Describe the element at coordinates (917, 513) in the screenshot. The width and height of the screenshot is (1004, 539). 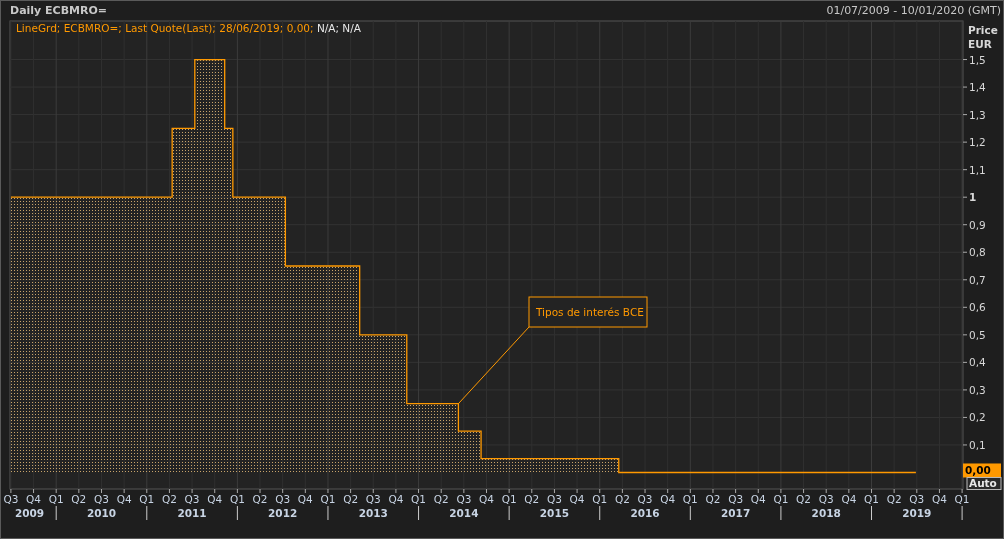
I see `year-label: 2019` at that location.